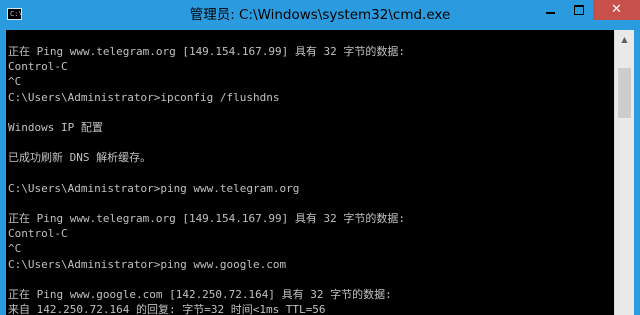 This screenshot has height=315, width=640. I want to click on close-icon: ✕, so click(616, 9).